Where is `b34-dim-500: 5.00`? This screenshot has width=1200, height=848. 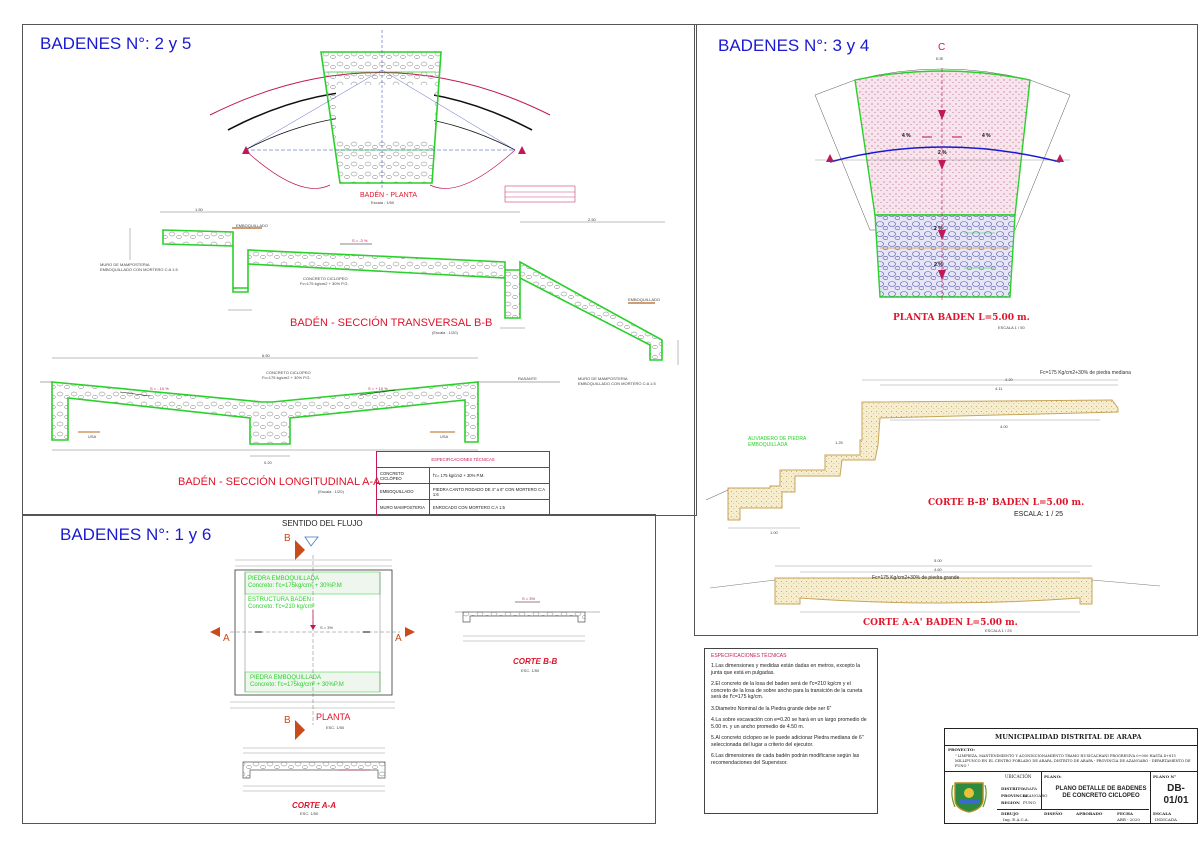 b34-dim-500: 5.00 is located at coordinates (938, 560).